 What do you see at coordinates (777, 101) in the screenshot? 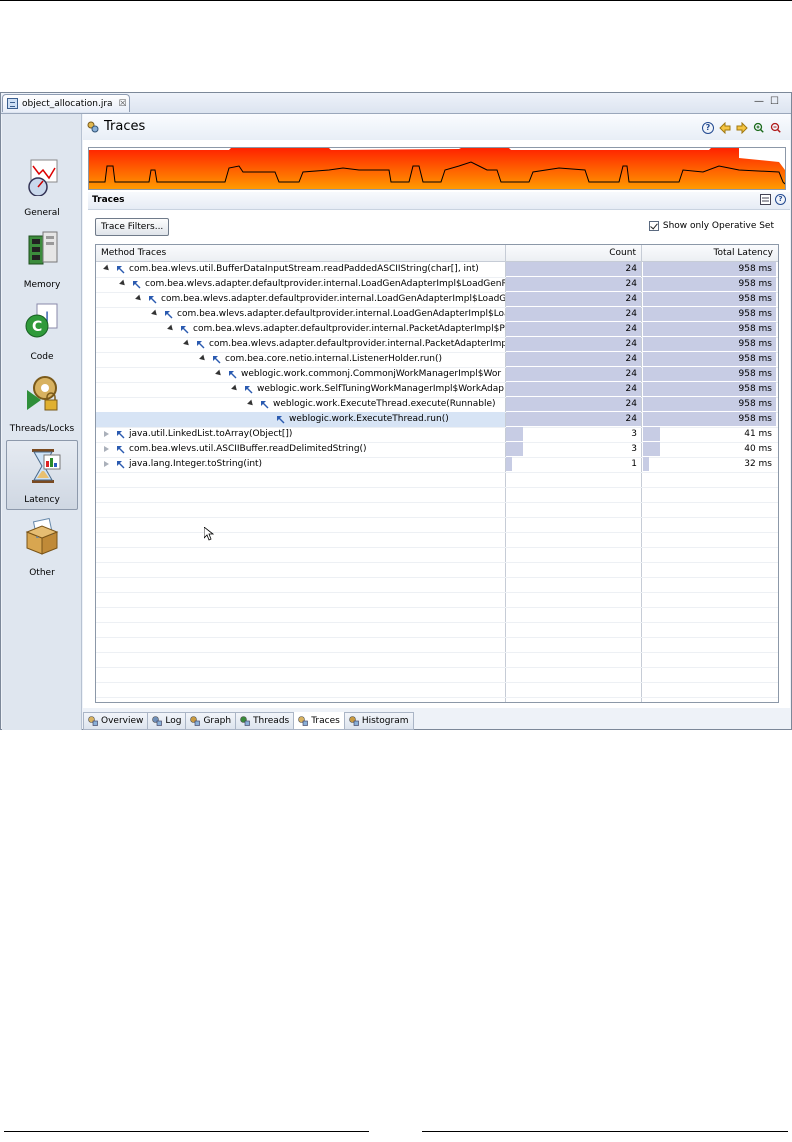
I see `maximize-icon: ☐` at bounding box center [777, 101].